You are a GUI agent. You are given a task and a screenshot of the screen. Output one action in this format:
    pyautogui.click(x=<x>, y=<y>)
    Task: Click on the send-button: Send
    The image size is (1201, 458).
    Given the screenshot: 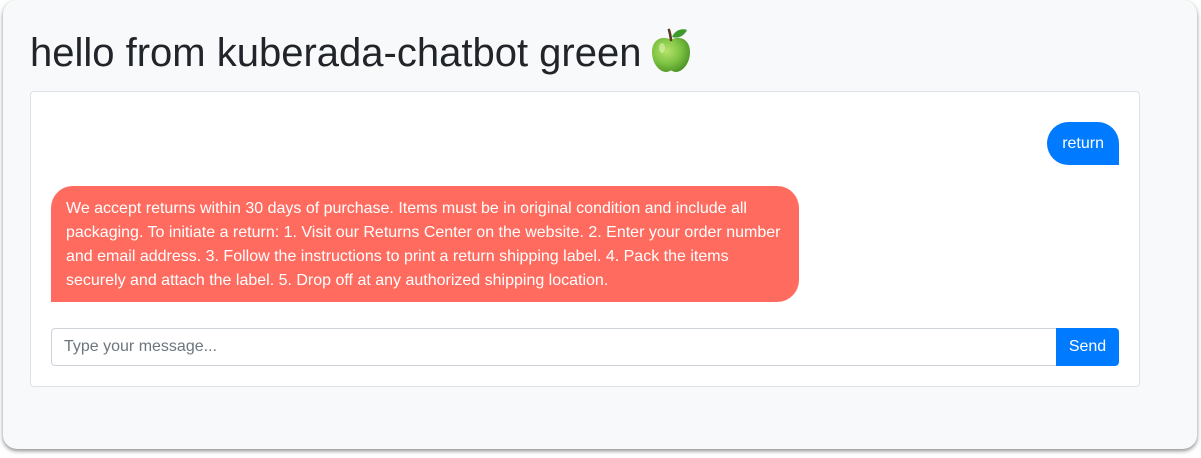 What is the action you would take?
    pyautogui.click(x=1087, y=347)
    